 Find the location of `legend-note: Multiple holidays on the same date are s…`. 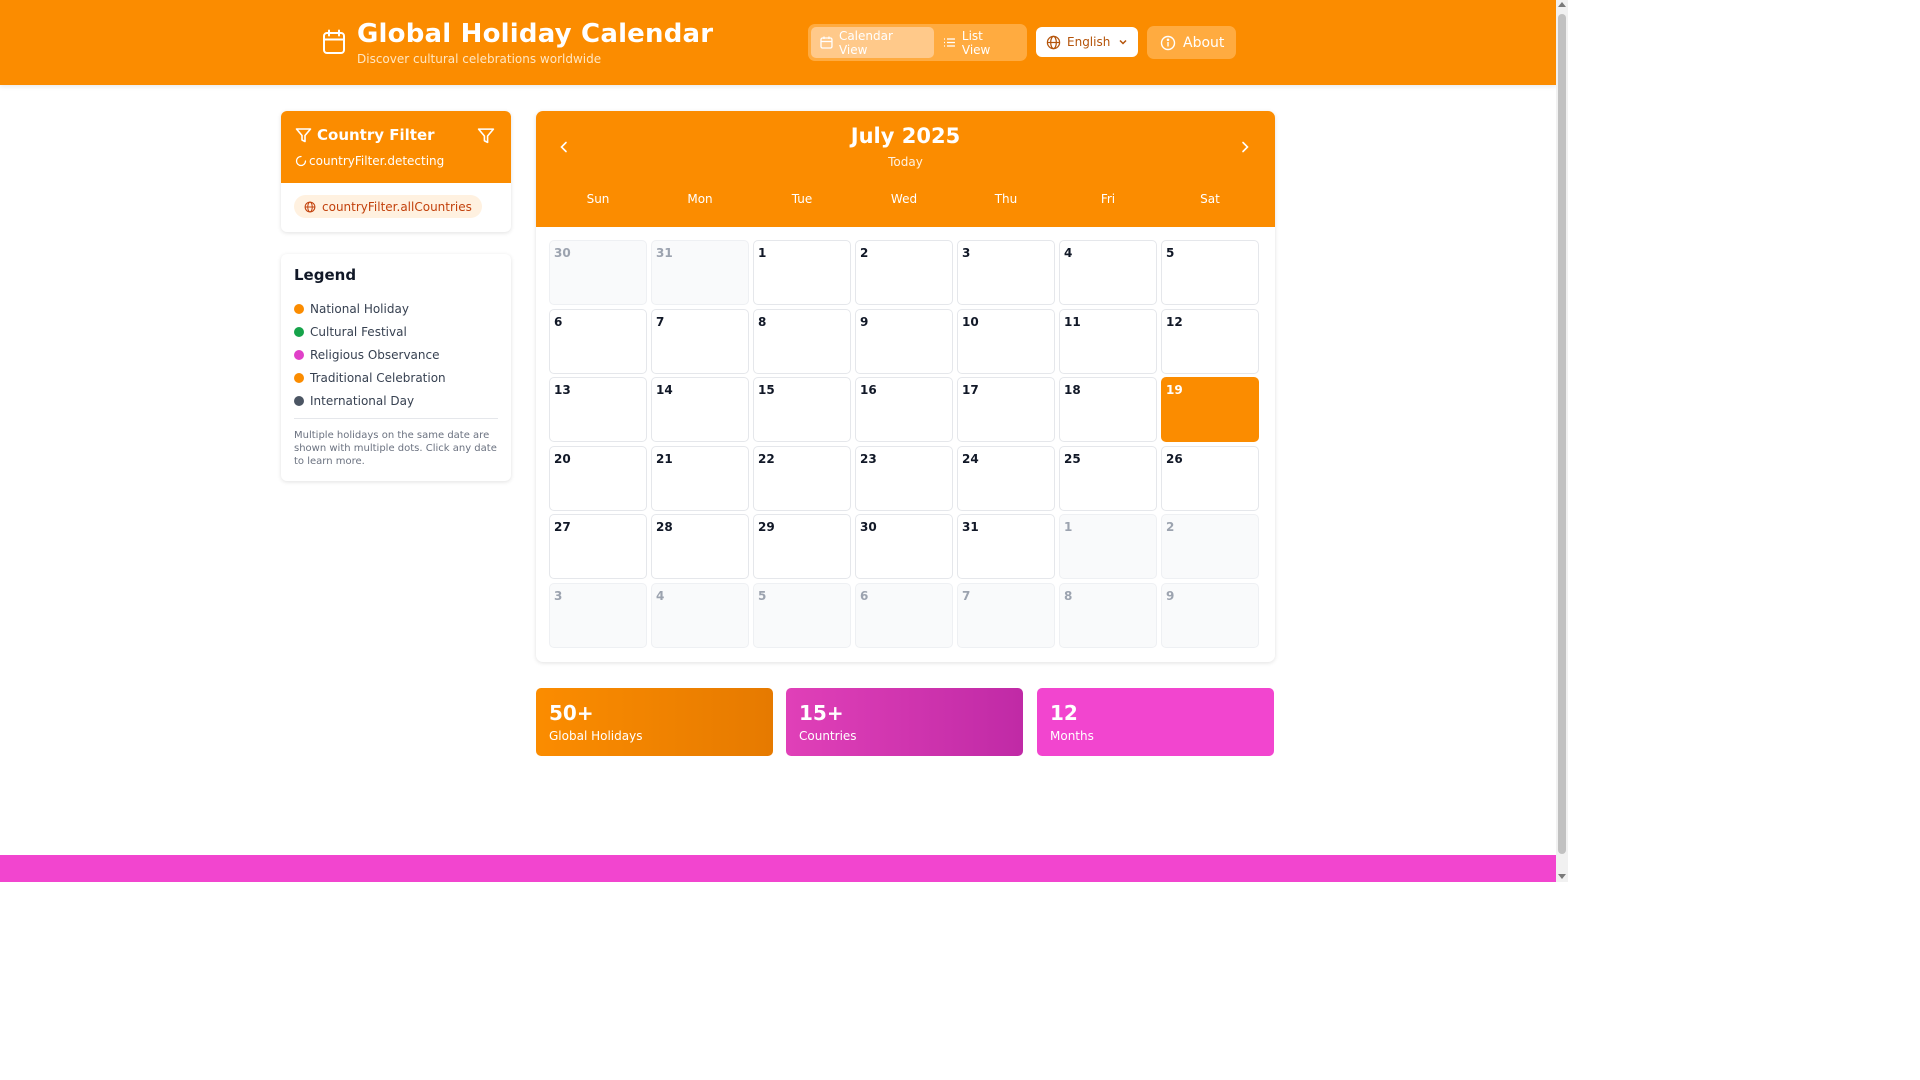

legend-note: Multiple holidays on the same date are s… is located at coordinates (395, 448).